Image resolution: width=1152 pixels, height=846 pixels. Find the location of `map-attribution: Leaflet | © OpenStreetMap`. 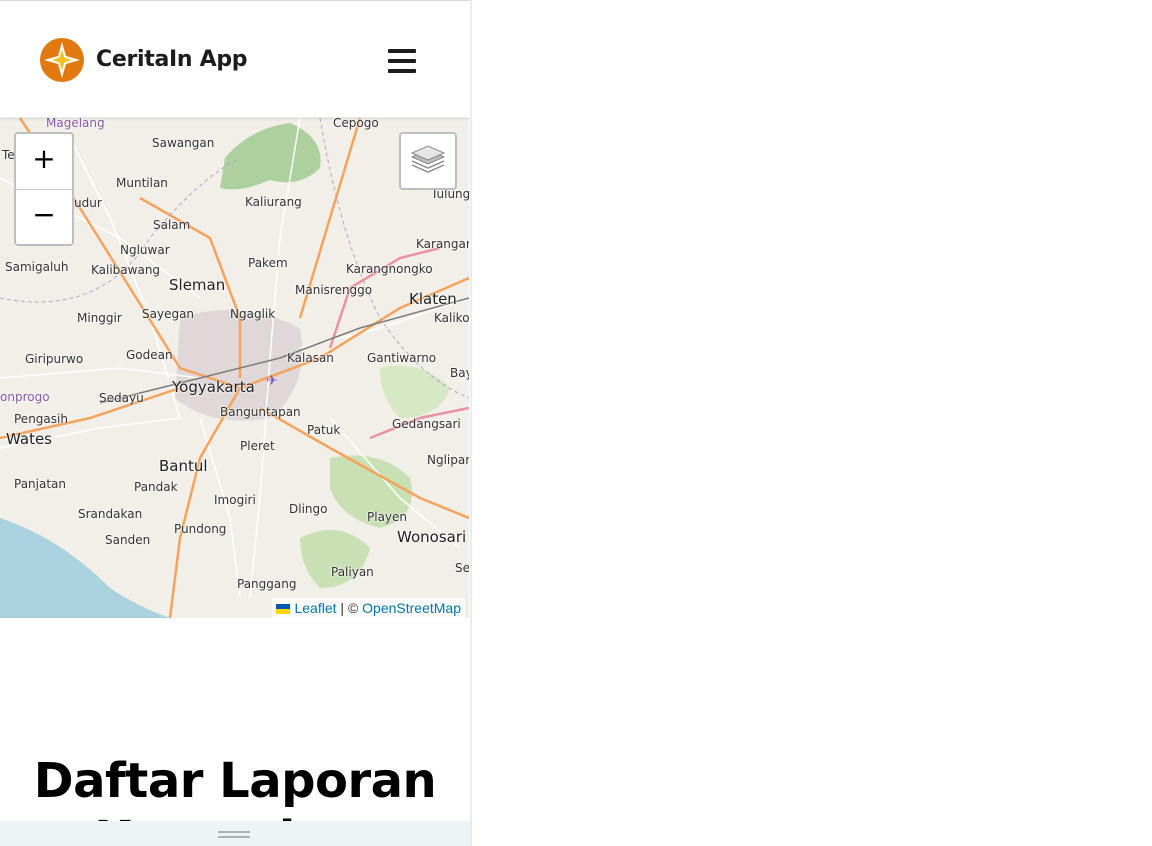

map-attribution: Leaflet | © OpenStreetMap is located at coordinates (368, 608).